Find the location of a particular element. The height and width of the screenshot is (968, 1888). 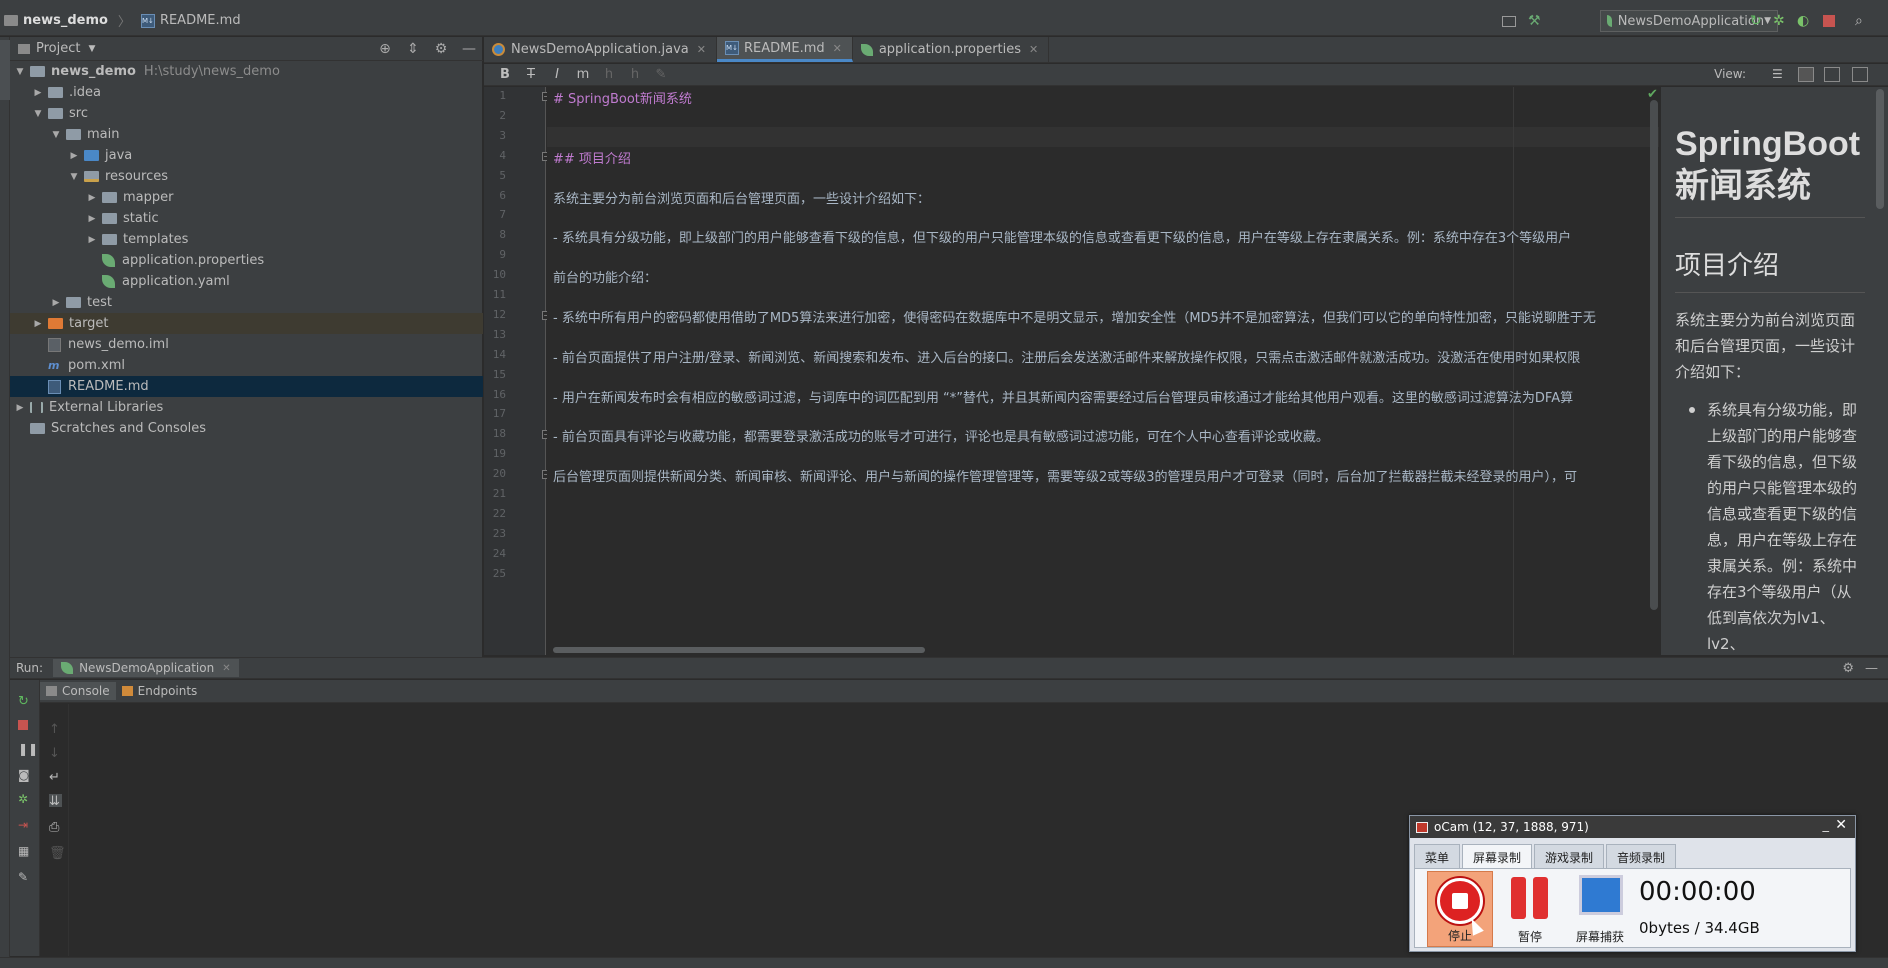

ocam-tab-game-record: 游戏录制 is located at coordinates (1569, 856).